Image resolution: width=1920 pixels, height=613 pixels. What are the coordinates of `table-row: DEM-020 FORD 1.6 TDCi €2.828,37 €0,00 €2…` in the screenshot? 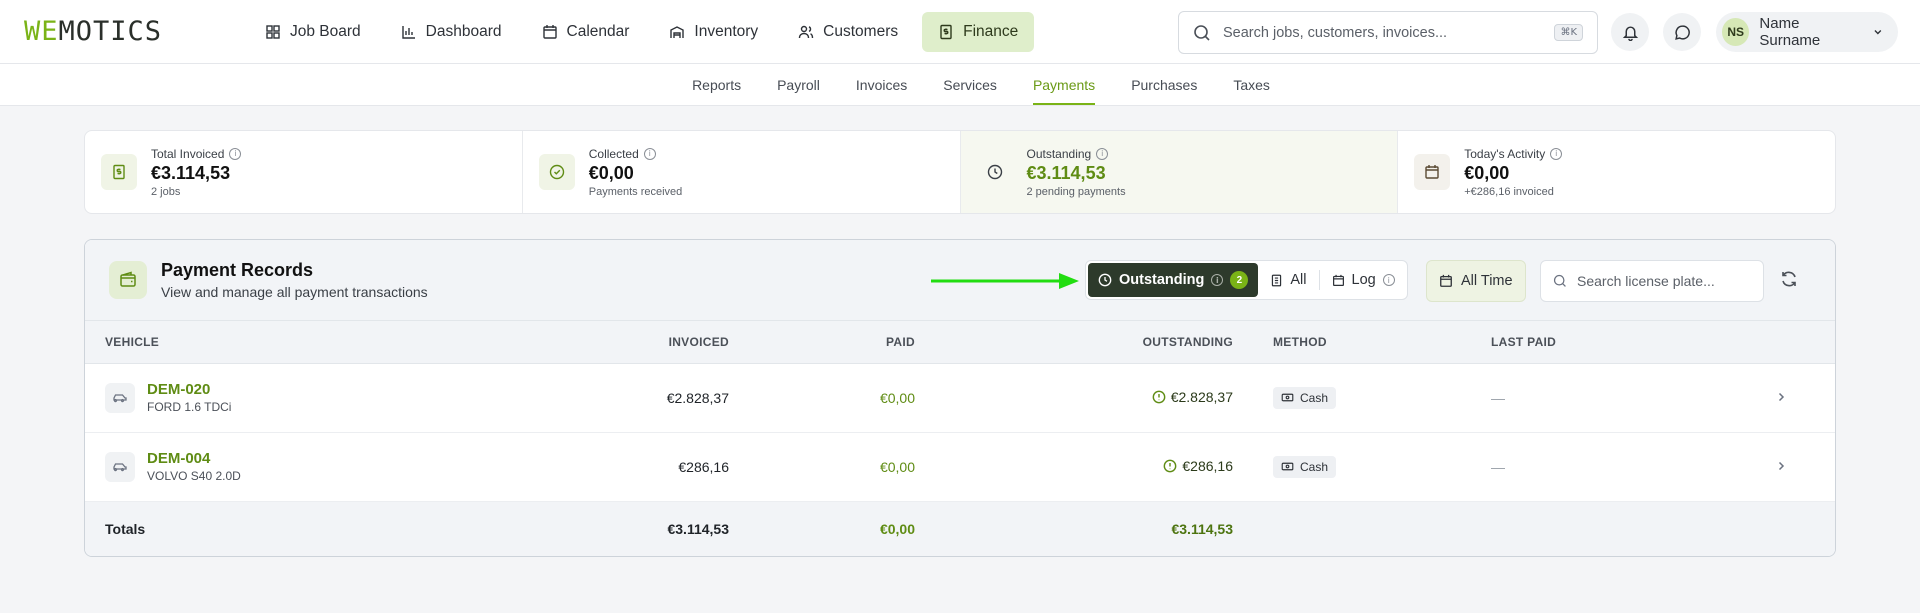 It's located at (960, 398).